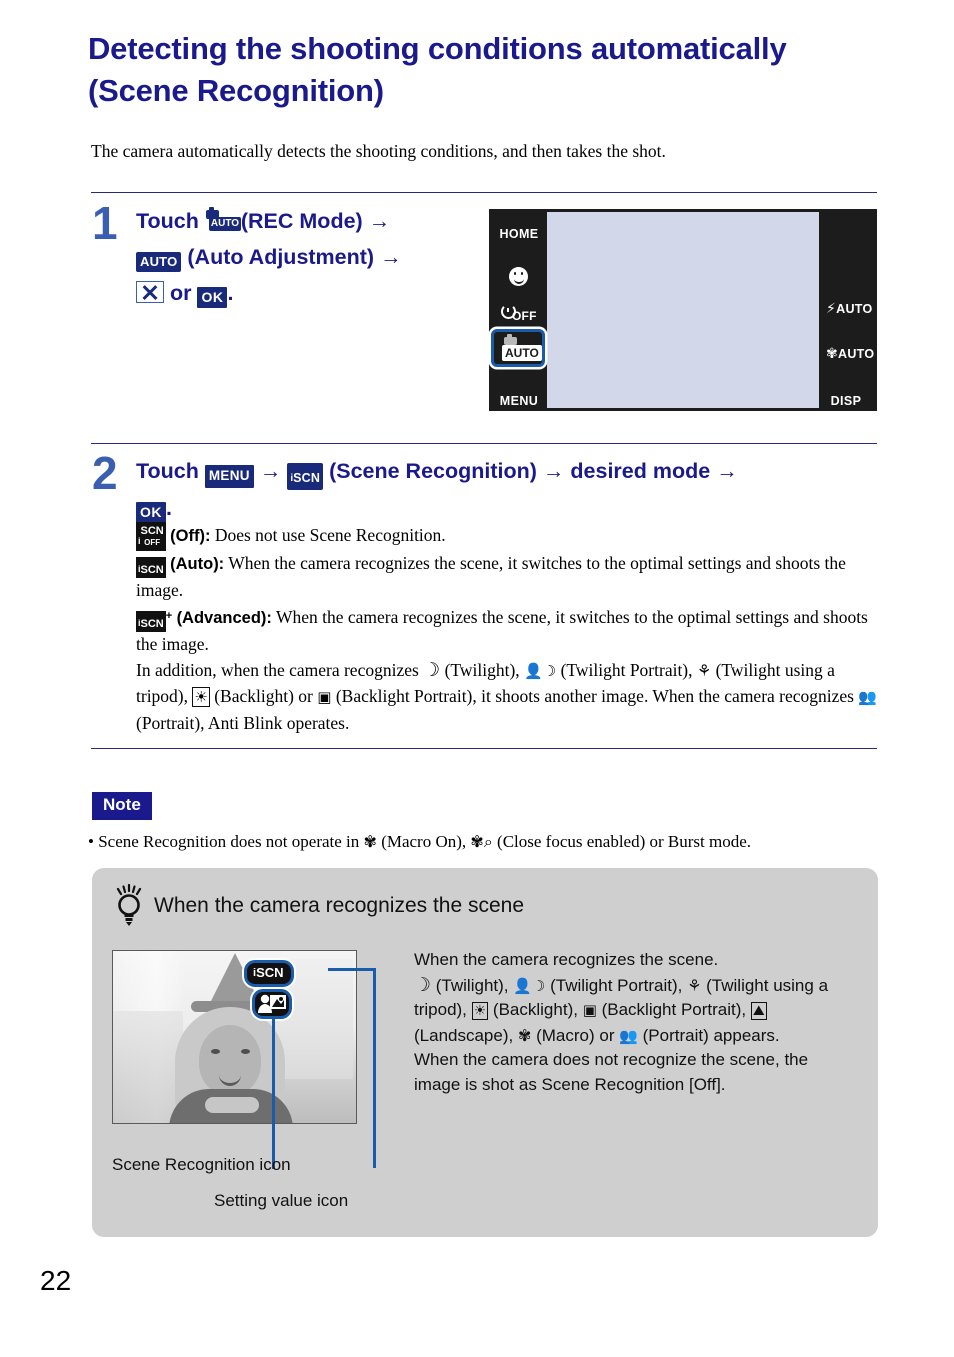 This screenshot has width=954, height=1357. I want to click on tip-line-1: When the camera recognizes the scene., so click(566, 959).